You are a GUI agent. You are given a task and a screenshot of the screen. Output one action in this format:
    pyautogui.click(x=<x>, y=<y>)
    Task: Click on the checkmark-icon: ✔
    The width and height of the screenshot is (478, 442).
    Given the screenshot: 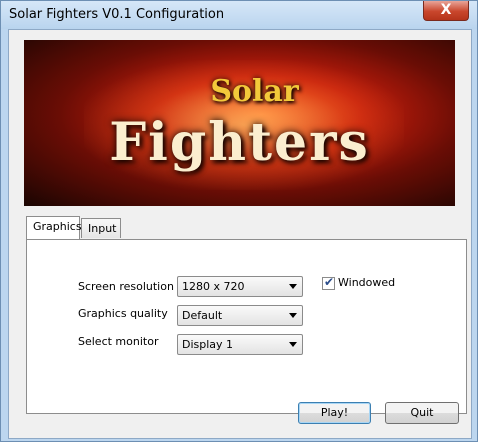 What is the action you would take?
    pyautogui.click(x=329, y=282)
    